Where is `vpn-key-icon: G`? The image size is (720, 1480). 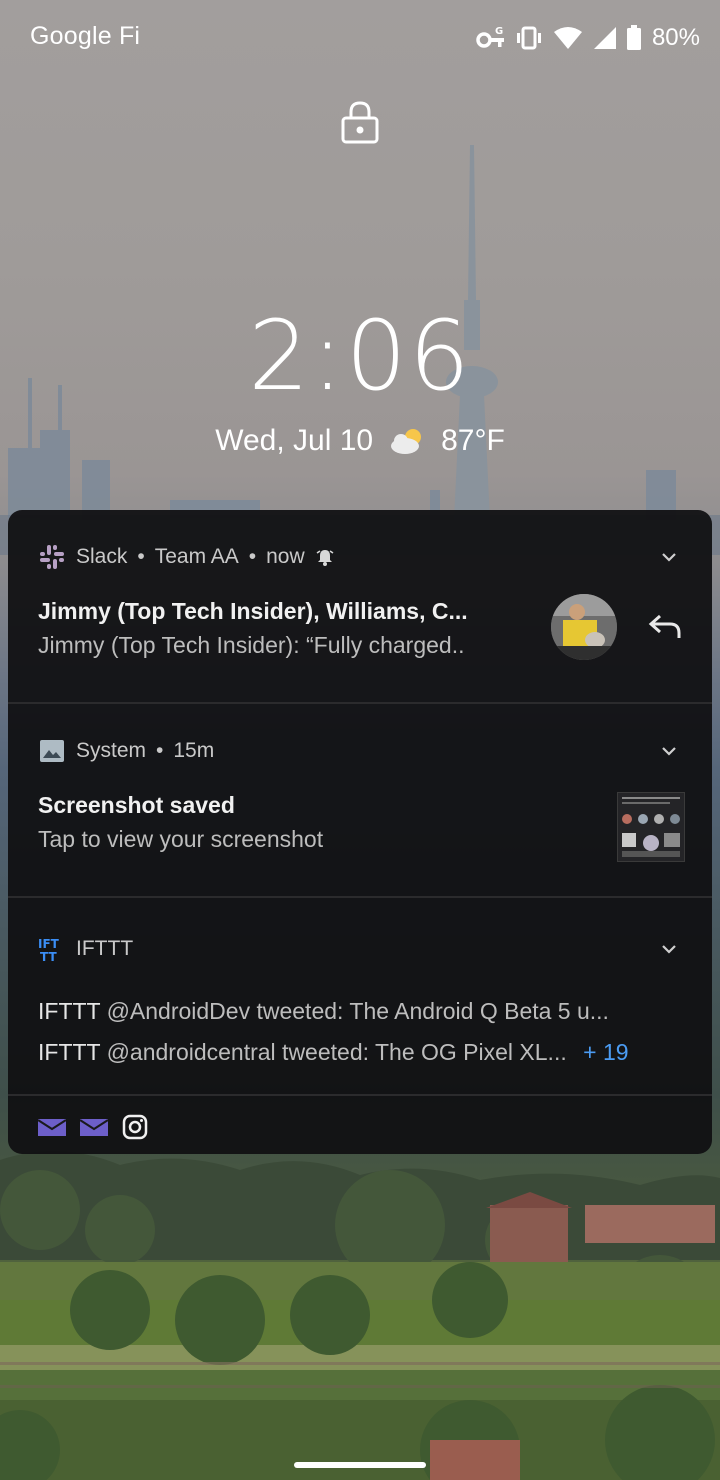
vpn-key-icon: G is located at coordinates (490, 37).